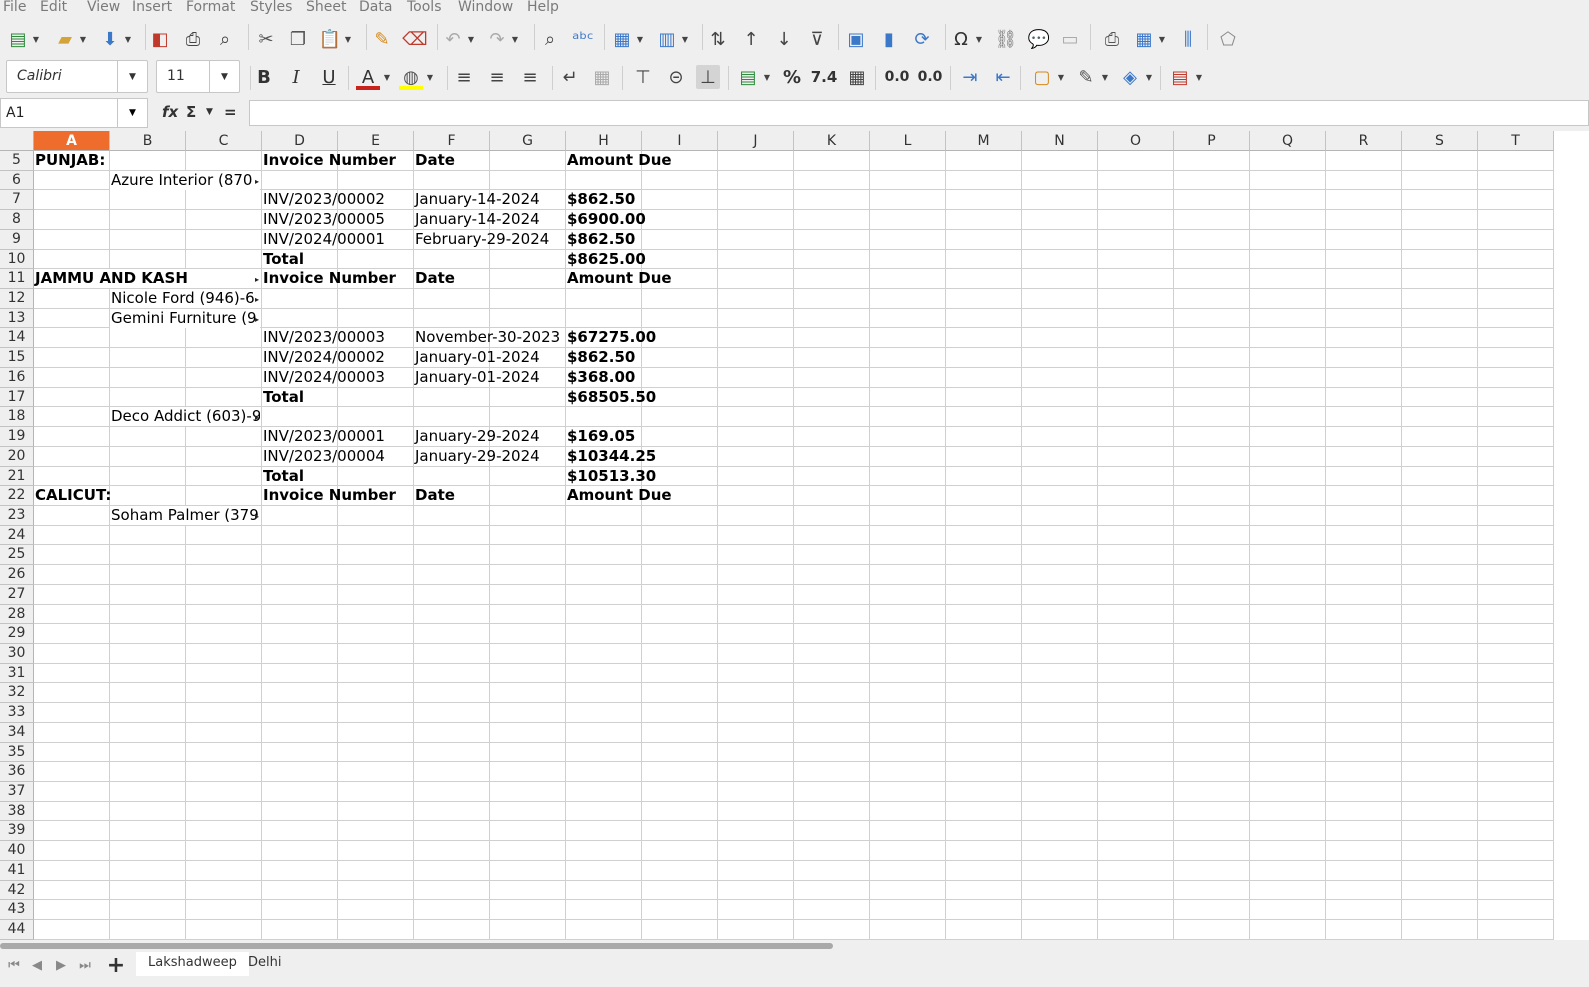  I want to click on row-header-41: 41, so click(17, 870).